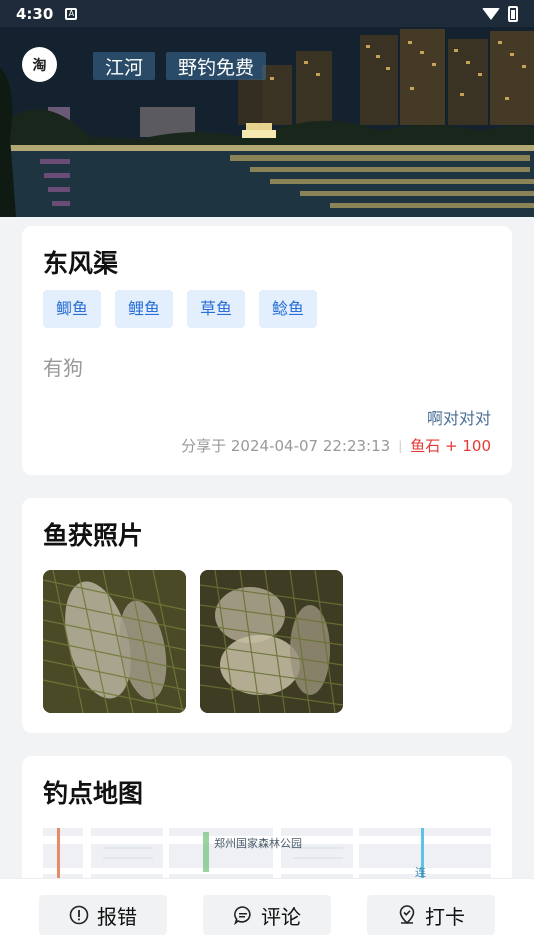  I want to click on reward-points: 鱼石 + 100, so click(450, 446).